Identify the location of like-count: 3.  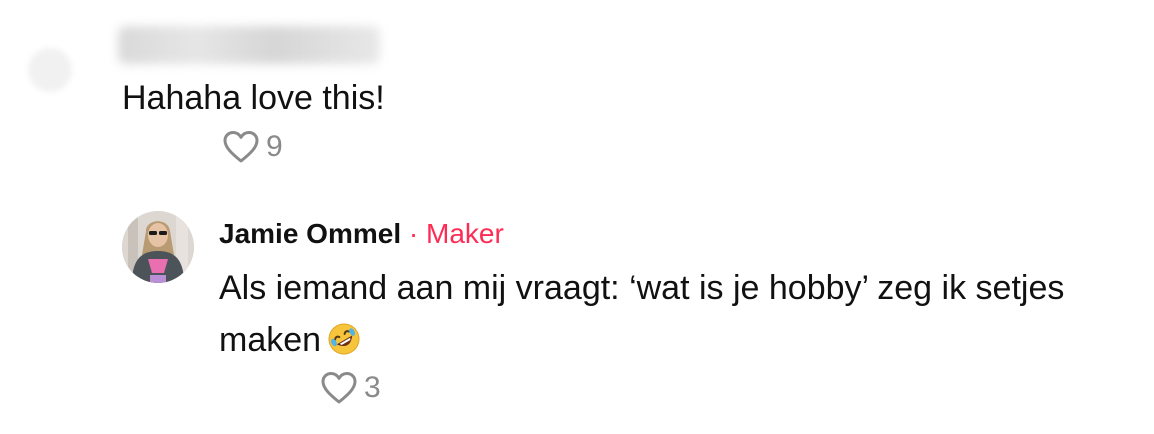
(372, 387).